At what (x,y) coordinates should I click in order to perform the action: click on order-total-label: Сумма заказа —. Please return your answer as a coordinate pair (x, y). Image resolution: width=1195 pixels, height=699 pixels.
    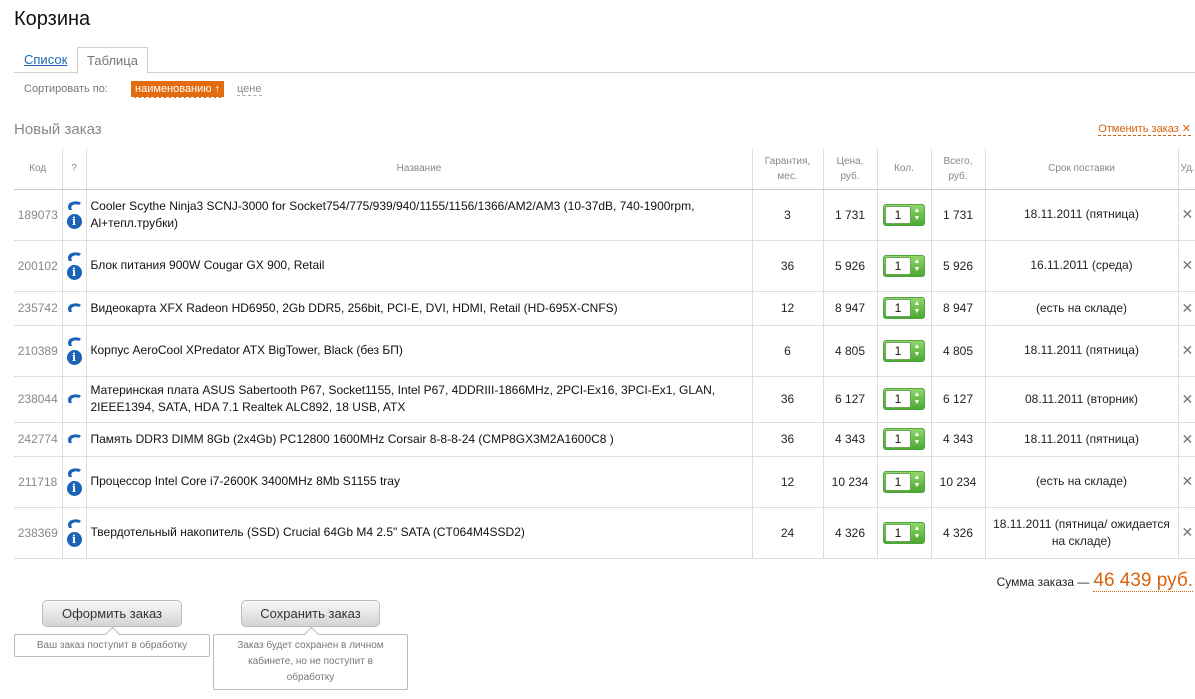
    Looking at the image, I should click on (1043, 582).